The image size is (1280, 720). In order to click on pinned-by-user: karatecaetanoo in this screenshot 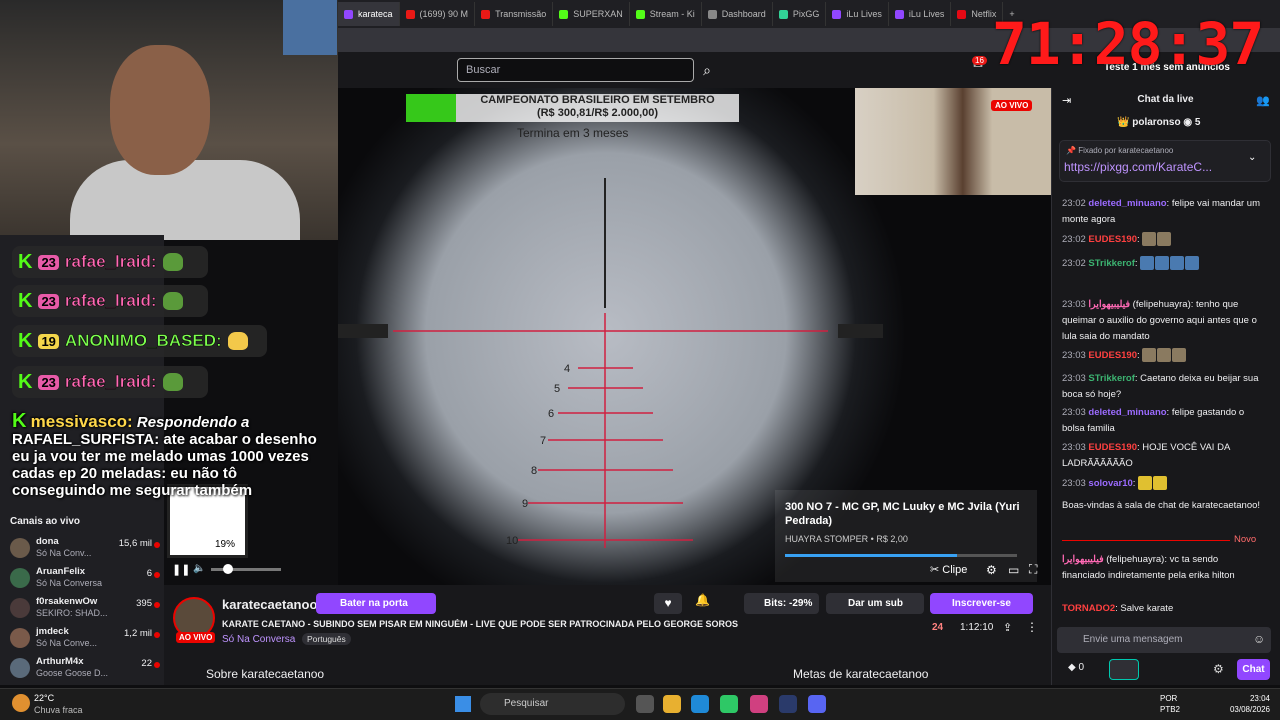, I will do `click(1146, 150)`.